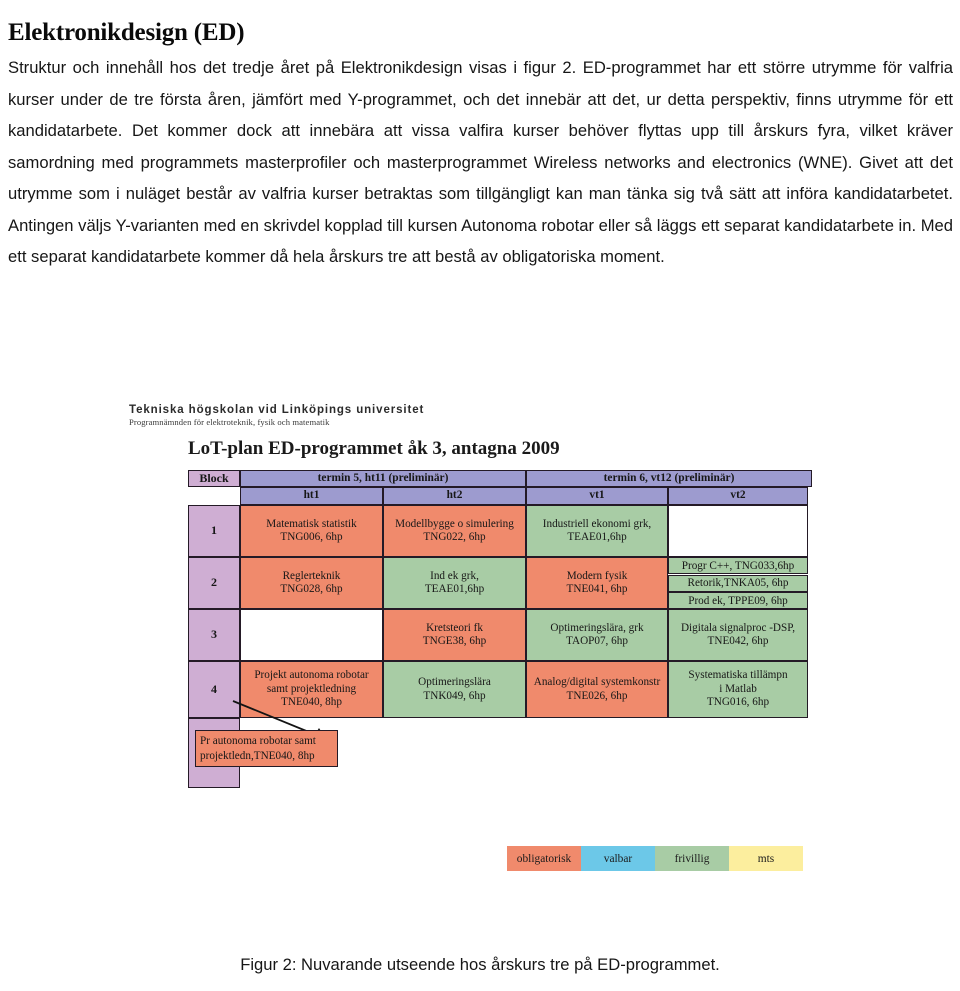 The height and width of the screenshot is (991, 960). Describe the element at coordinates (544, 858) in the screenshot. I see `legend-item-obligatorisk: obligatorisk` at that location.